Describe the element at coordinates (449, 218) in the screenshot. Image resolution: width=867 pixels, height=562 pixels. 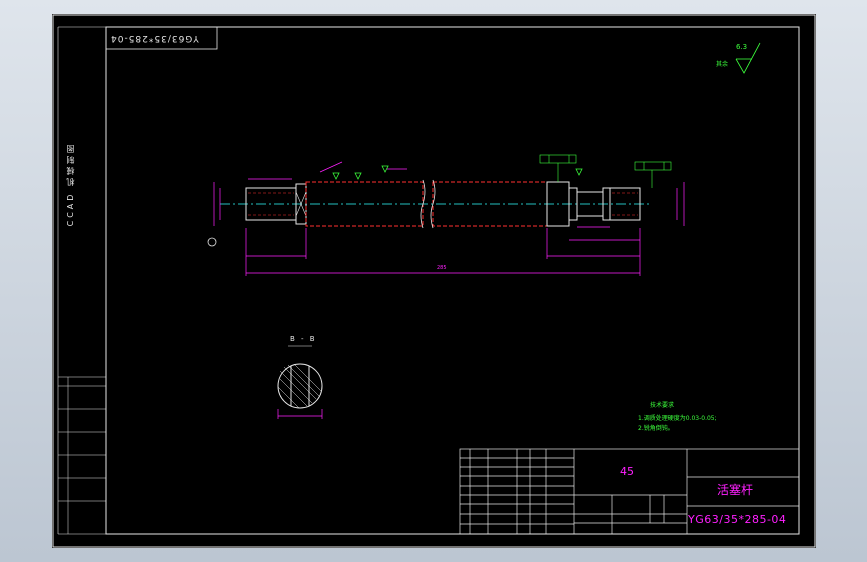
I see `dimension-lines` at that location.